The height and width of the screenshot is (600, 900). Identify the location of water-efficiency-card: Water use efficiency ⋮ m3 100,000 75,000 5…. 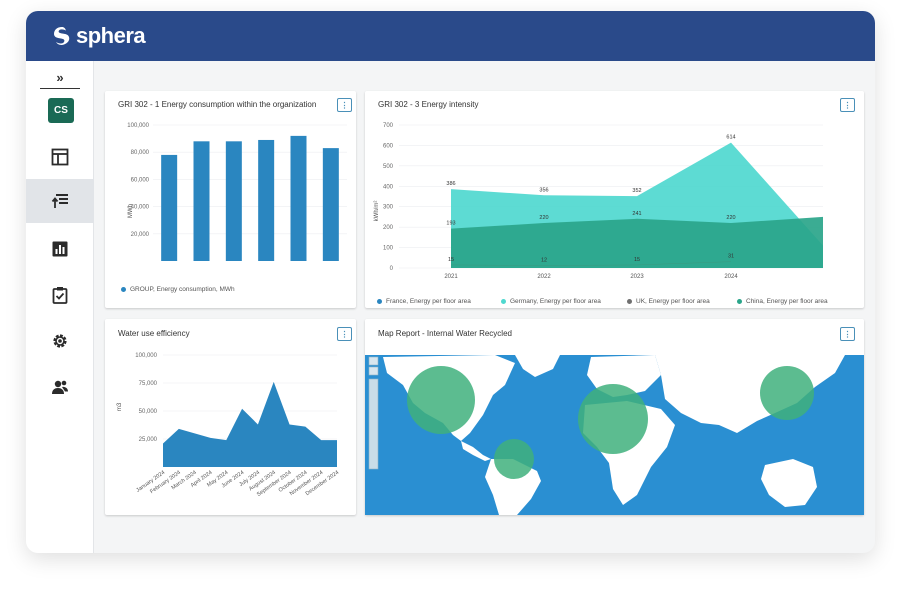
(230, 417).